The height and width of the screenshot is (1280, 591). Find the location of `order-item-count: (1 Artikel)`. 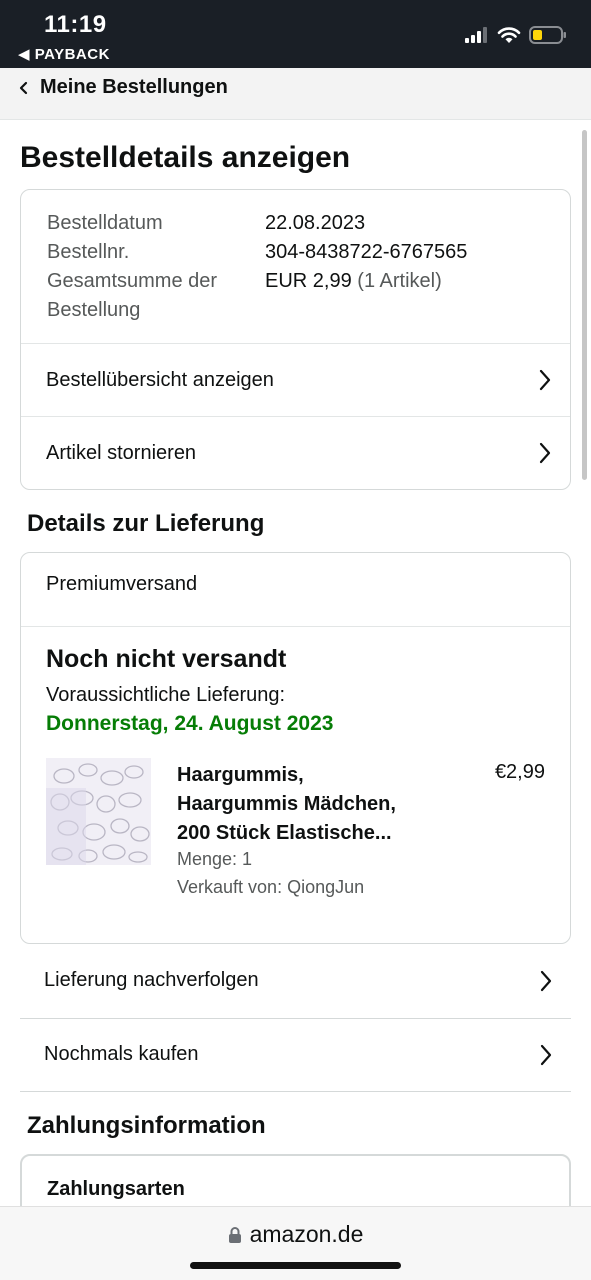

order-item-count: (1 Artikel) is located at coordinates (399, 281).